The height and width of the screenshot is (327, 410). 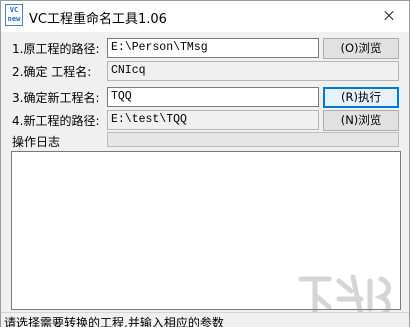 What do you see at coordinates (36, 142) in the screenshot?
I see `log-label: 操作日志` at bounding box center [36, 142].